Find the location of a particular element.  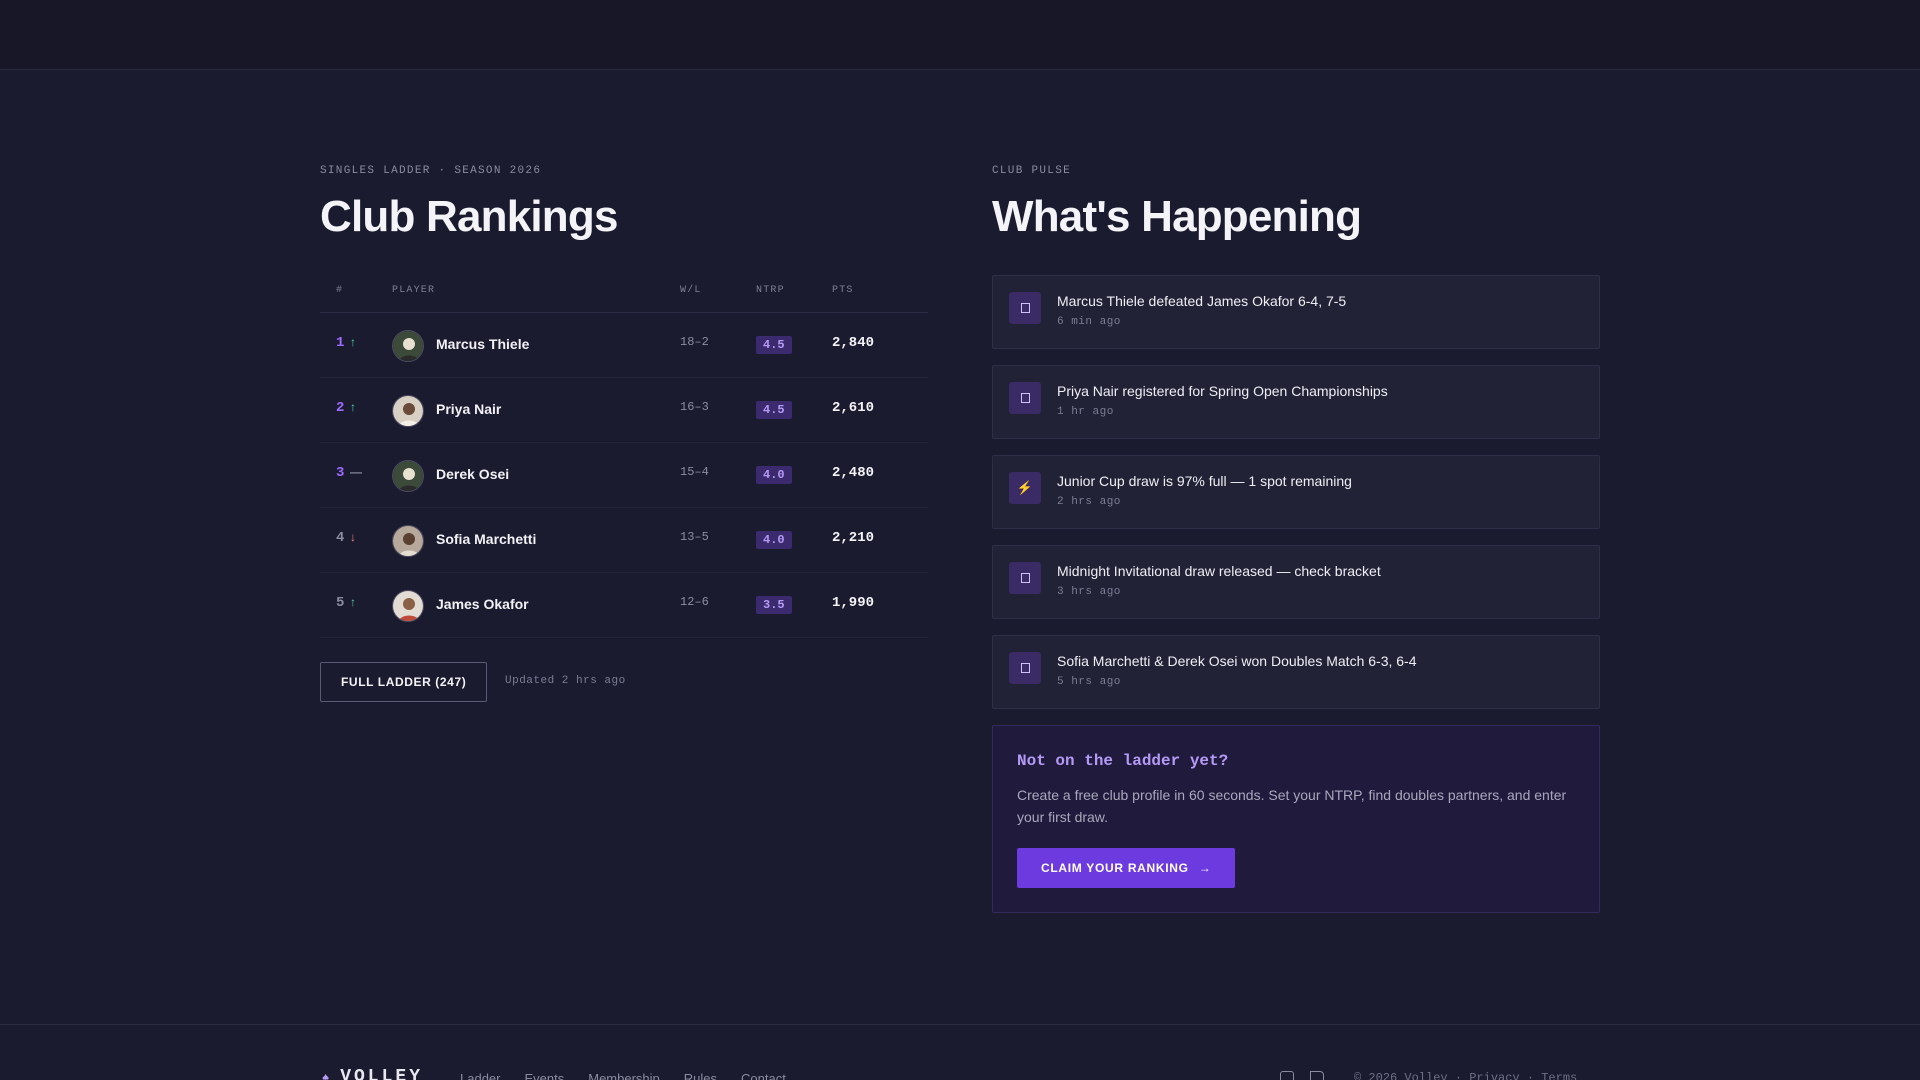

footer-nav: Ladder Events Membership Rules Contact is located at coordinates (623, 1075).